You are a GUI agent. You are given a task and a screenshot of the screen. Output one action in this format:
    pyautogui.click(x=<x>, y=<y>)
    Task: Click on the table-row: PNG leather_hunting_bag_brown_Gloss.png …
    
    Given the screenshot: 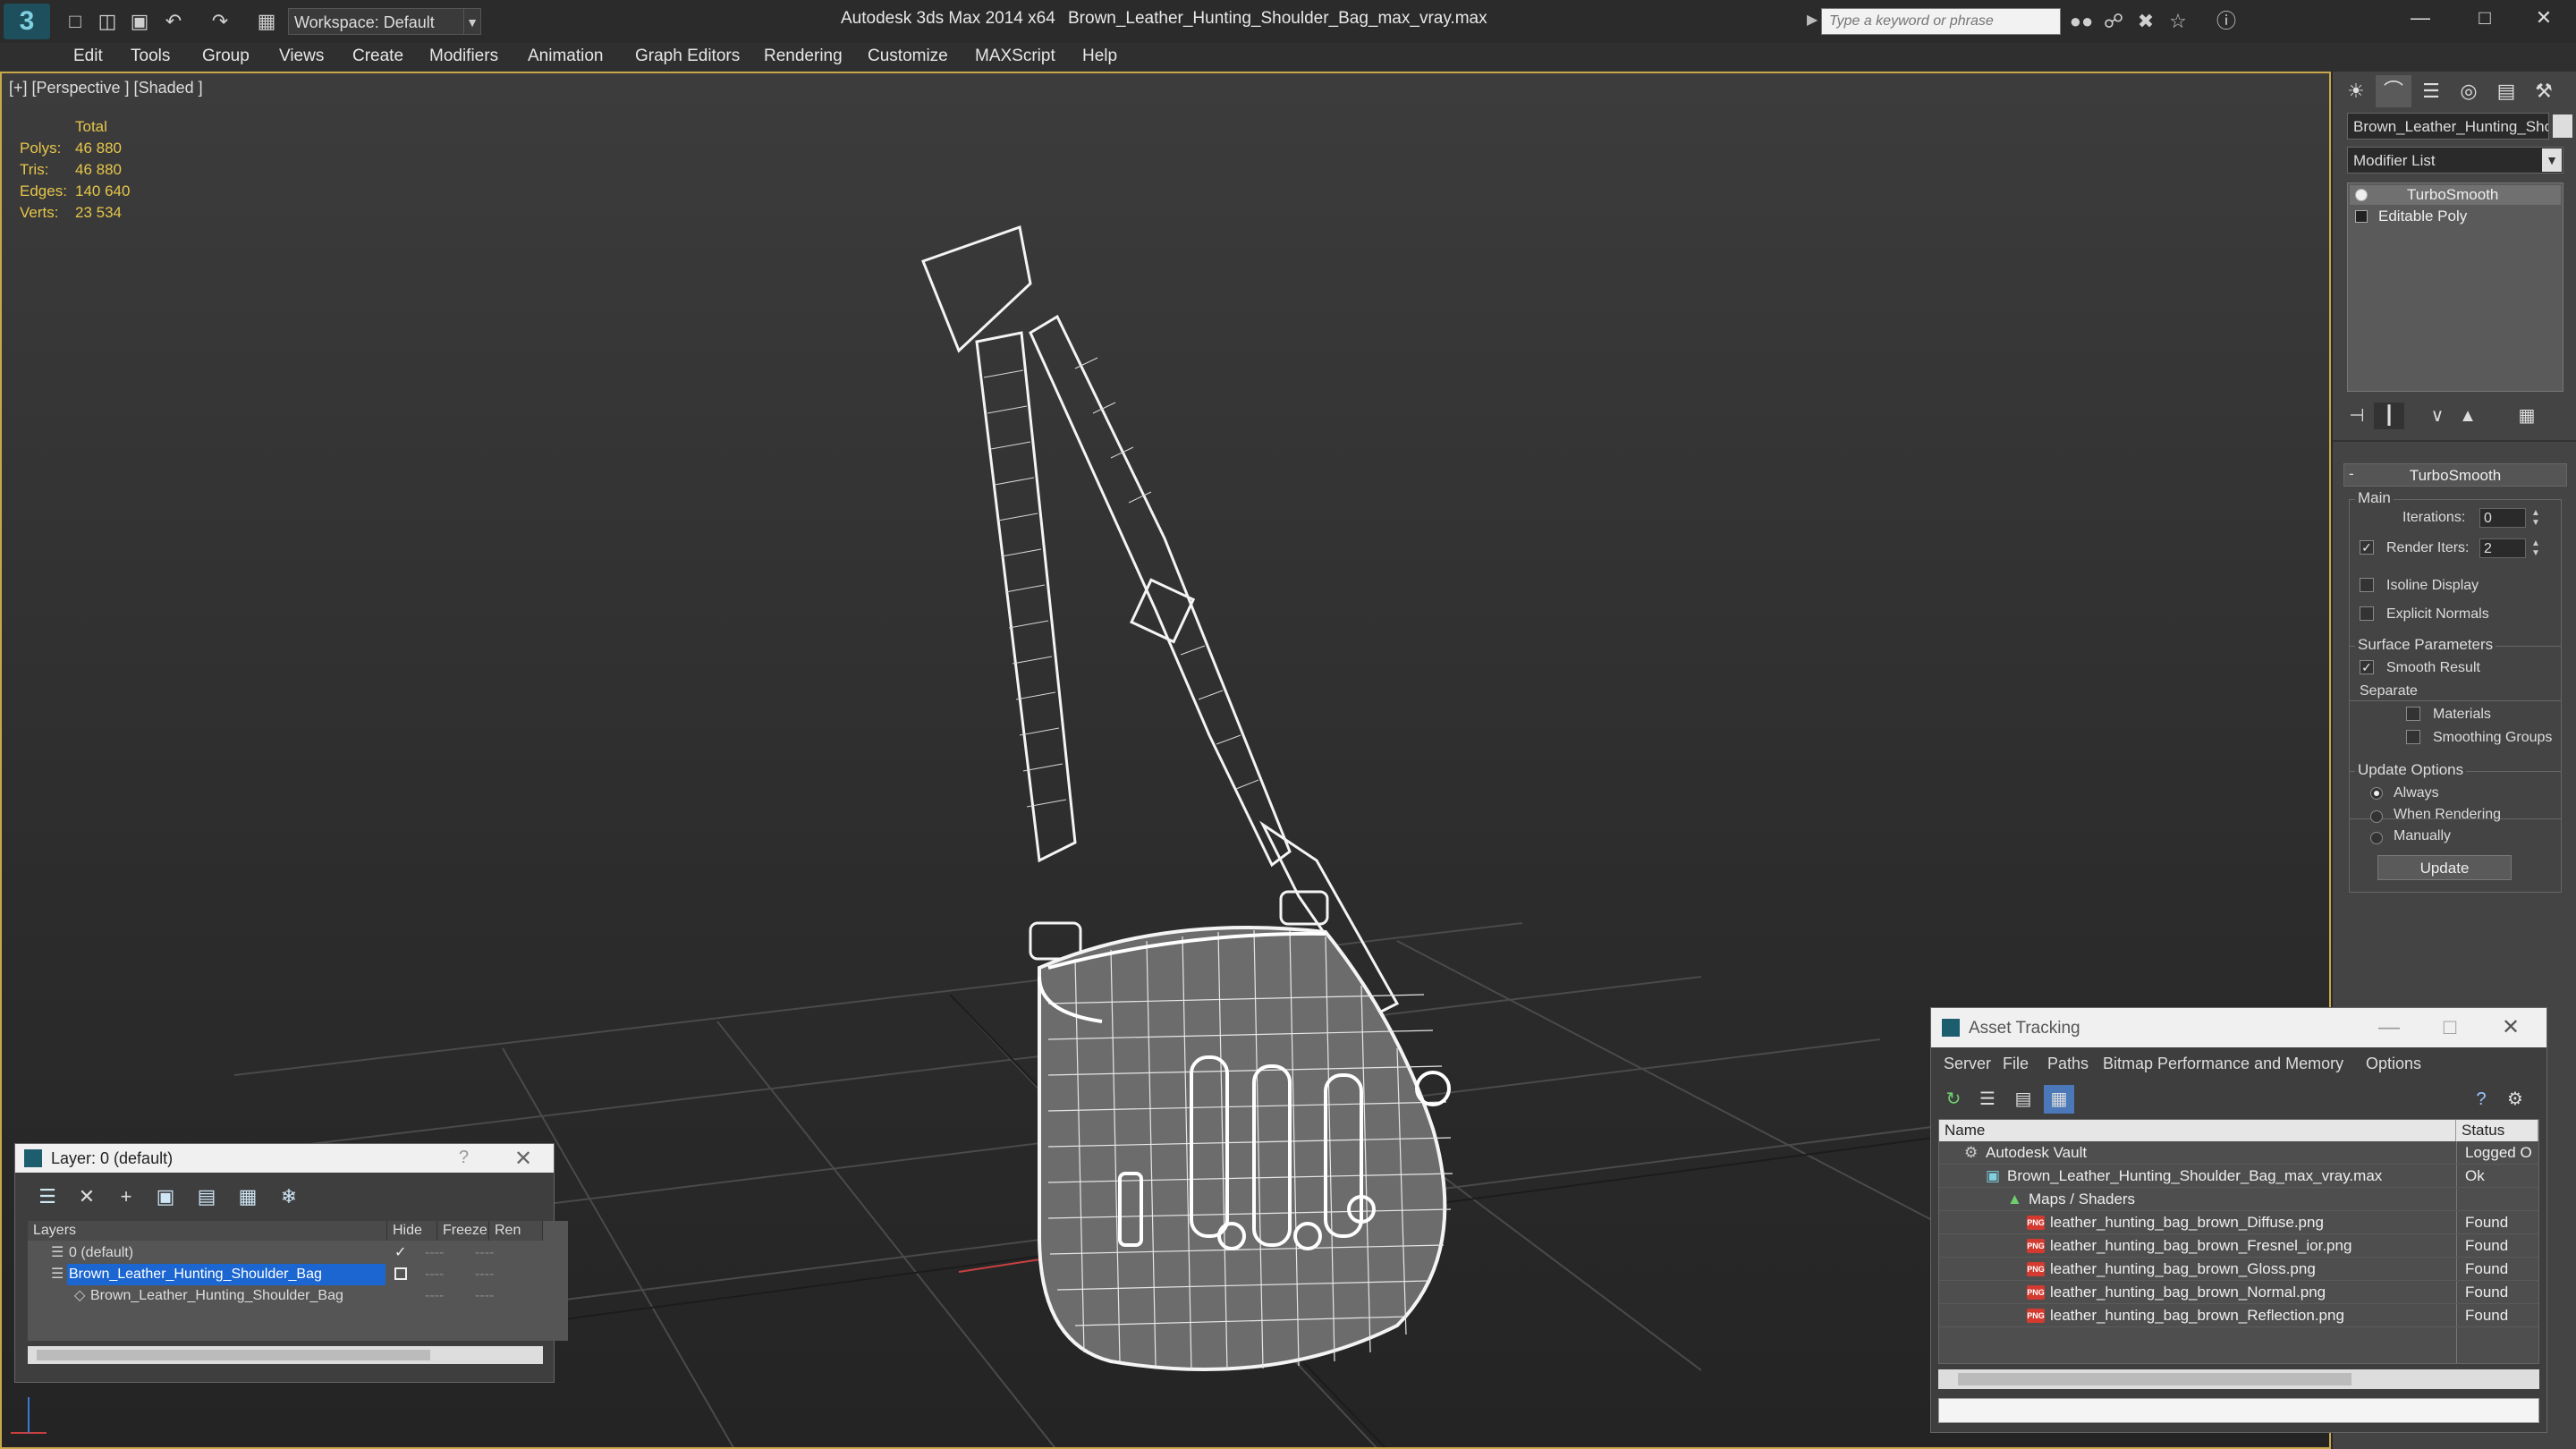 What is the action you would take?
    pyautogui.click(x=2238, y=1269)
    